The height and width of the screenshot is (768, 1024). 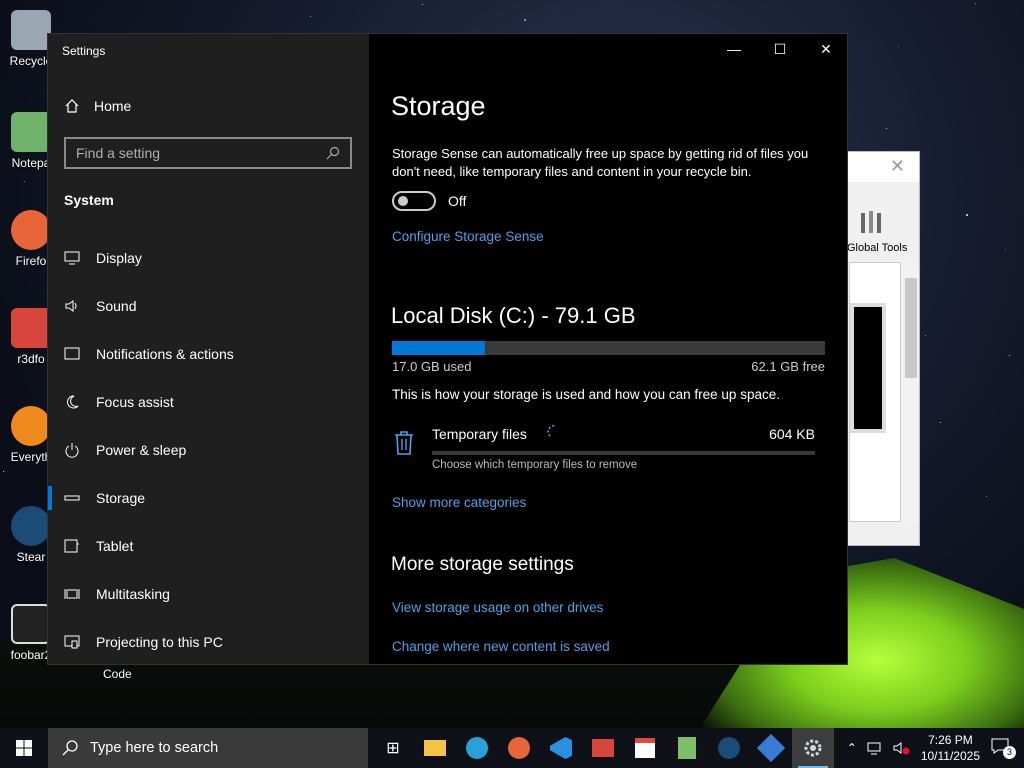 I want to click on find-setting-search, so click(x=208, y=153).